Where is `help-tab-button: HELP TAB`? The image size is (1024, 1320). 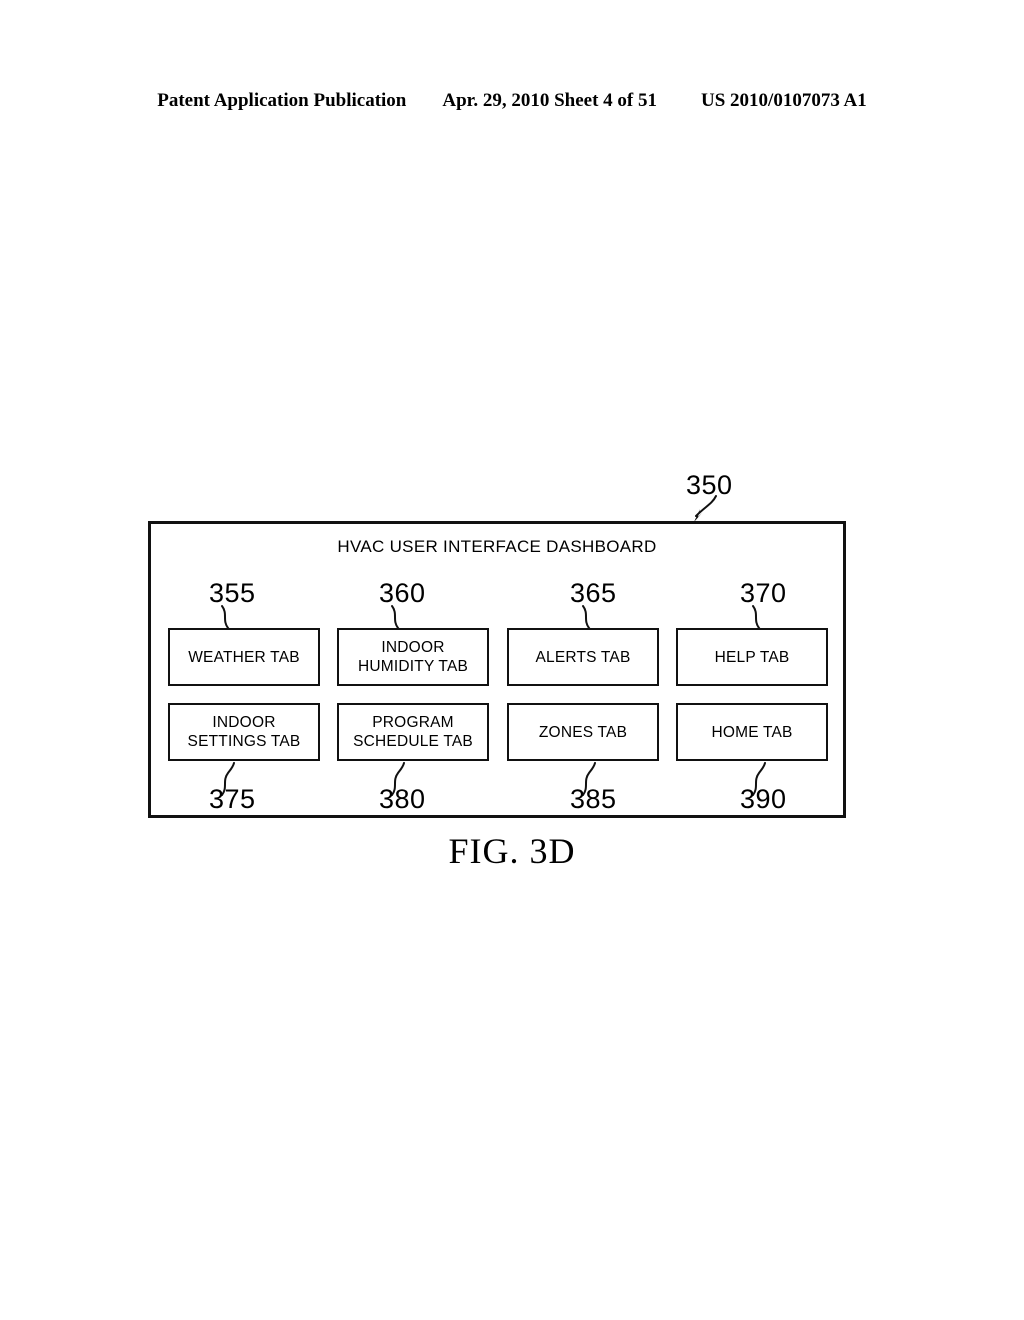
help-tab-button: HELP TAB is located at coordinates (752, 657).